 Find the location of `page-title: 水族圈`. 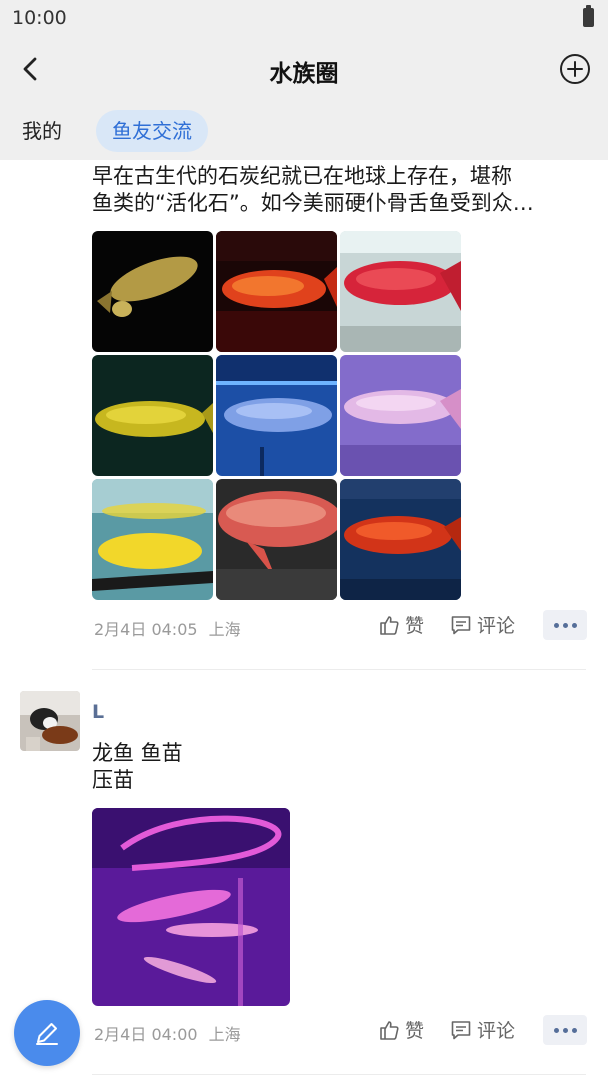

page-title: 水族圈 is located at coordinates (304, 74).